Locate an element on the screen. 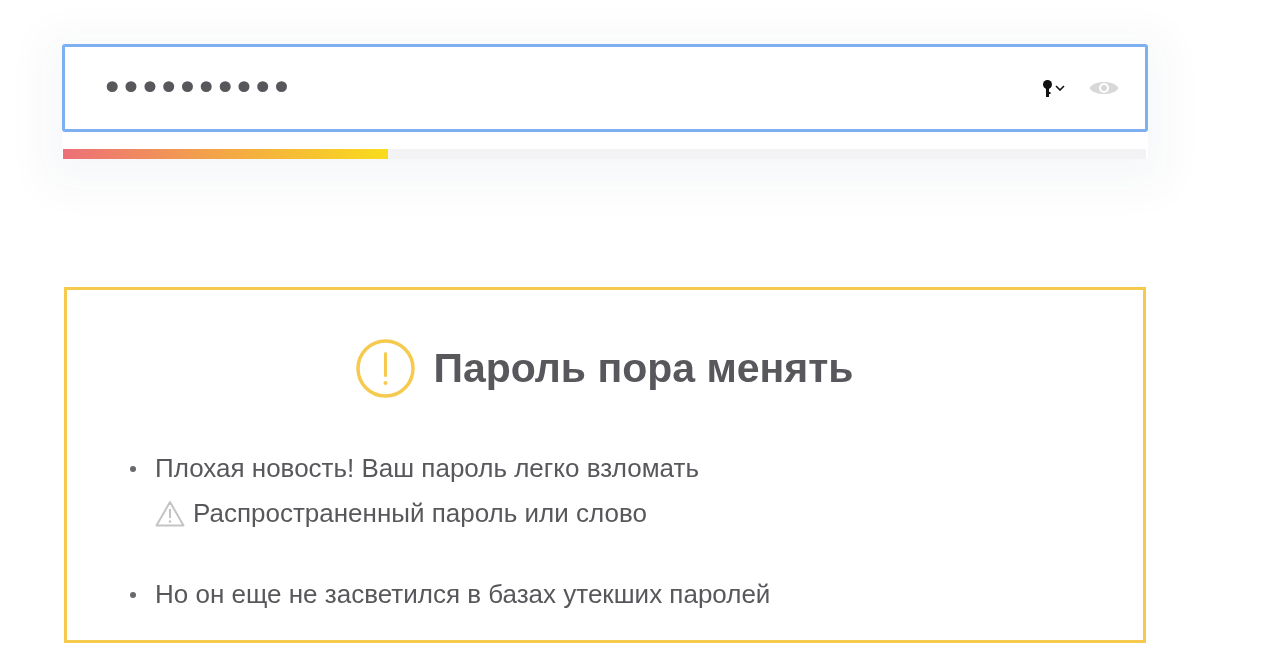 This screenshot has width=1280, height=668. eye-icon is located at coordinates (1104, 88).